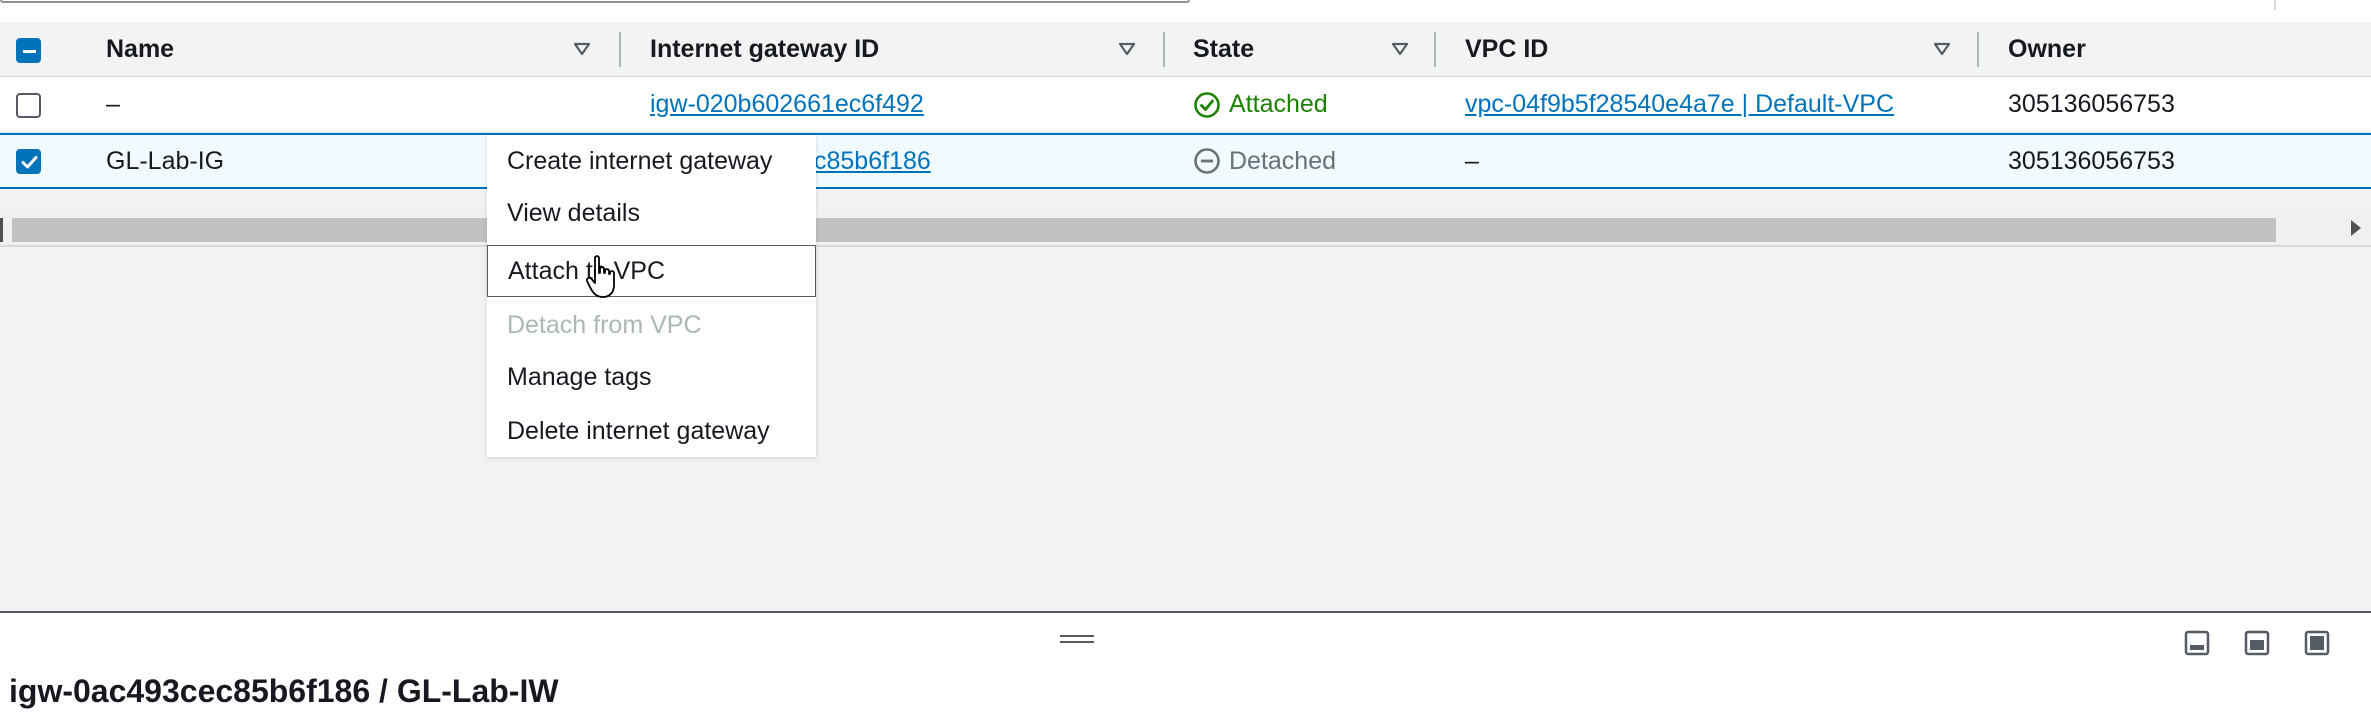  Describe the element at coordinates (651, 271) in the screenshot. I see `menu-item-attach-to-vpc: Attach to VPC` at that location.